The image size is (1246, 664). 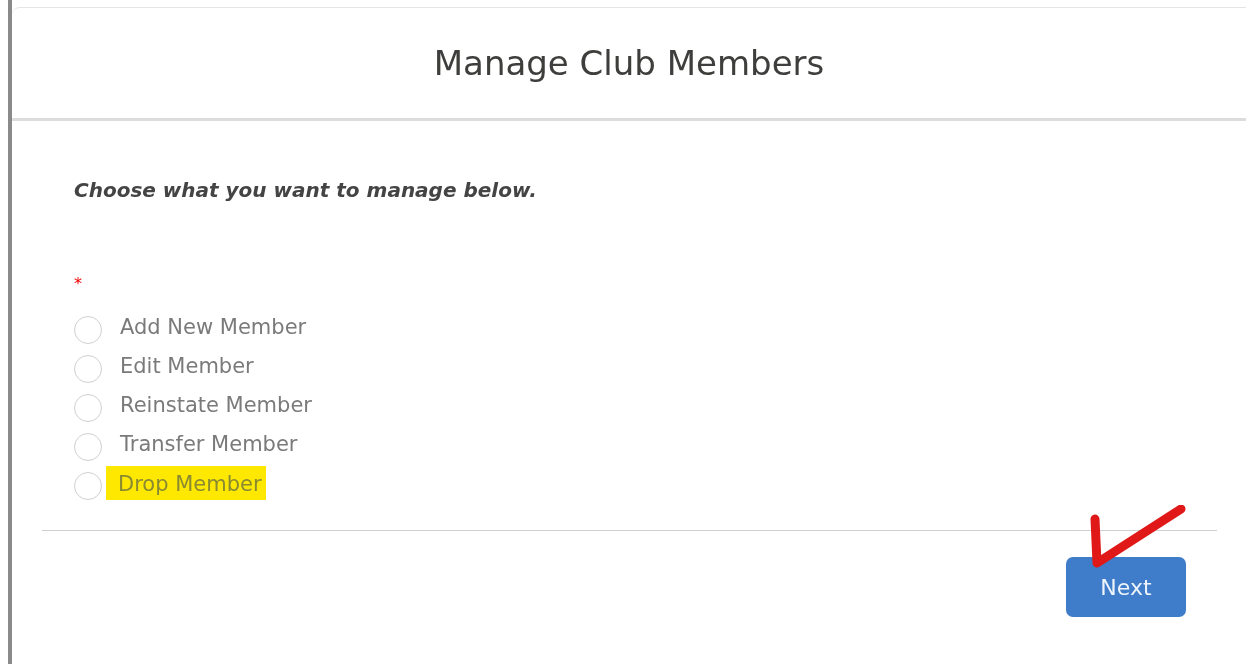 What do you see at coordinates (1126, 587) in the screenshot?
I see `next-button: Next` at bounding box center [1126, 587].